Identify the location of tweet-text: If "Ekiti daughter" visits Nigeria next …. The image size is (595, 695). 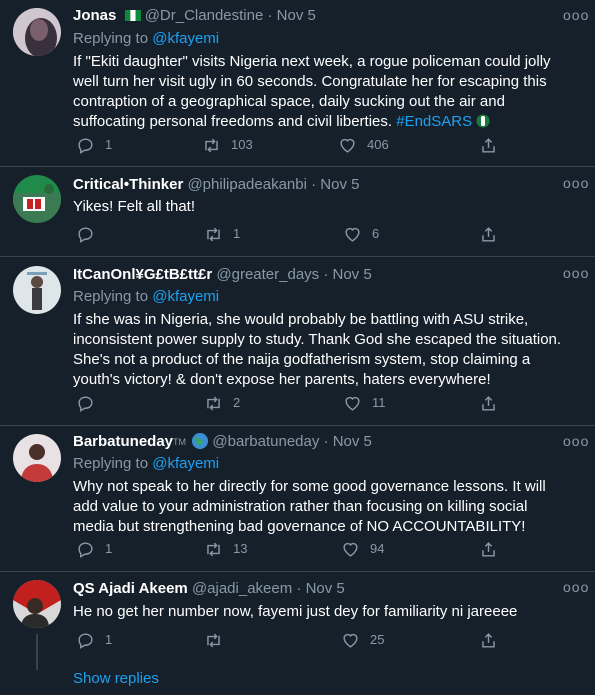
(323, 92).